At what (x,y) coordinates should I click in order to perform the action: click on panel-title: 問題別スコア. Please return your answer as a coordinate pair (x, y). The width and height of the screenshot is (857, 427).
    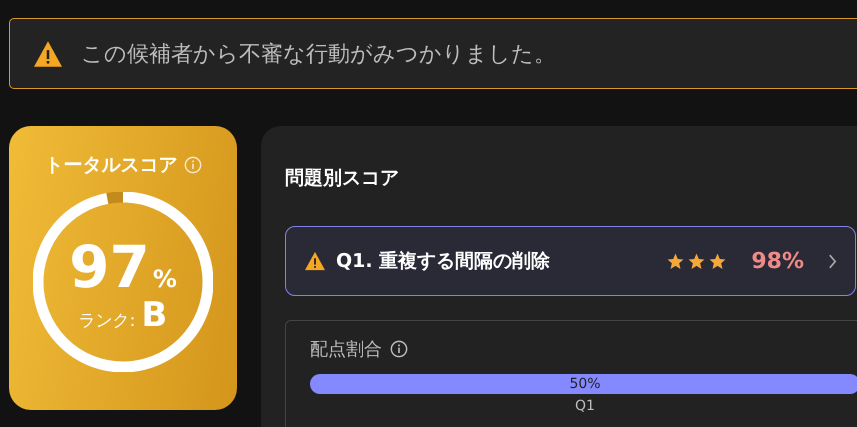
    Looking at the image, I should click on (342, 178).